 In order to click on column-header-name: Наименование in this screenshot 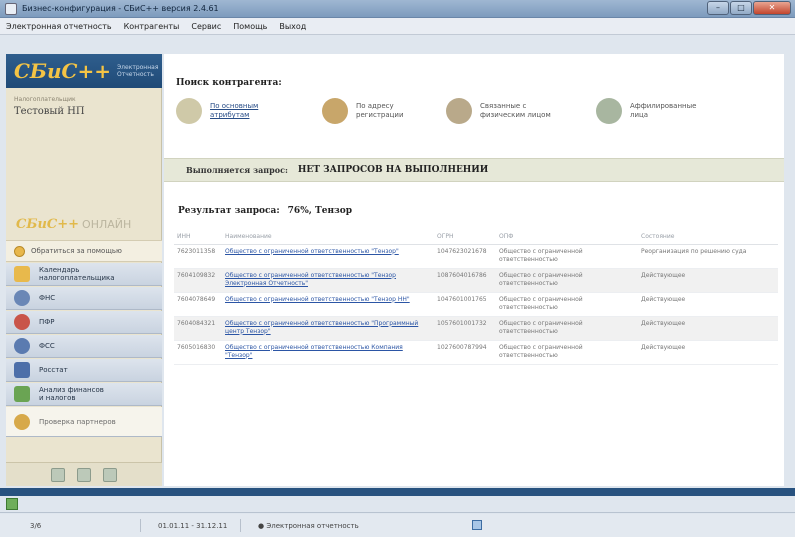, I will do `click(328, 237)`.